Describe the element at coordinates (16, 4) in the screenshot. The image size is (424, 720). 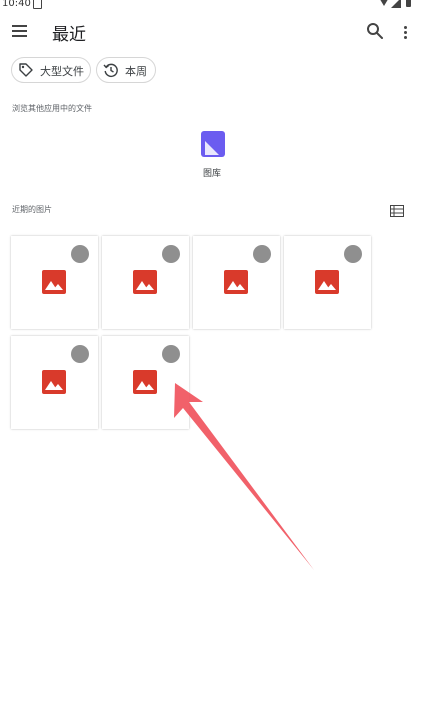
I see `status-time: 10:40` at that location.